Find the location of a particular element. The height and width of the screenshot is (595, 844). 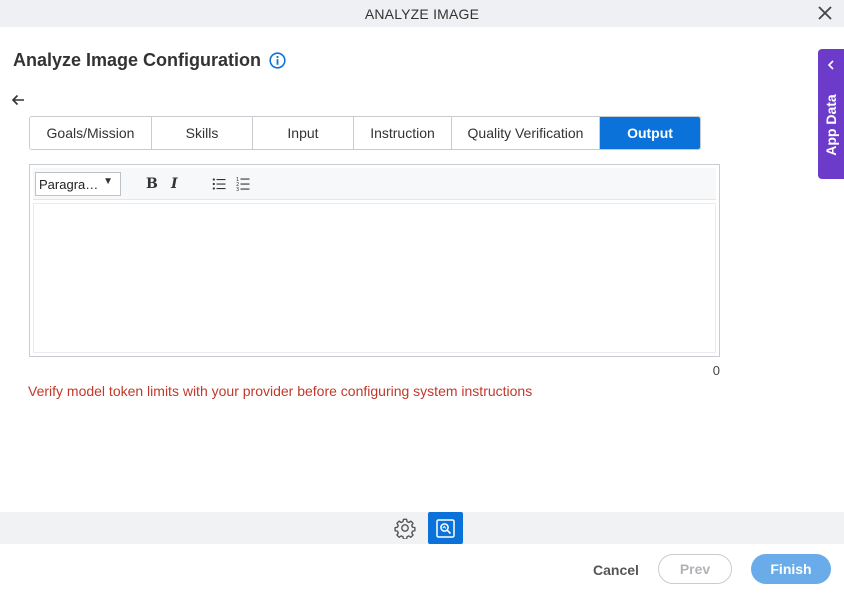

tab-instruction: Instruction is located at coordinates (403, 133).